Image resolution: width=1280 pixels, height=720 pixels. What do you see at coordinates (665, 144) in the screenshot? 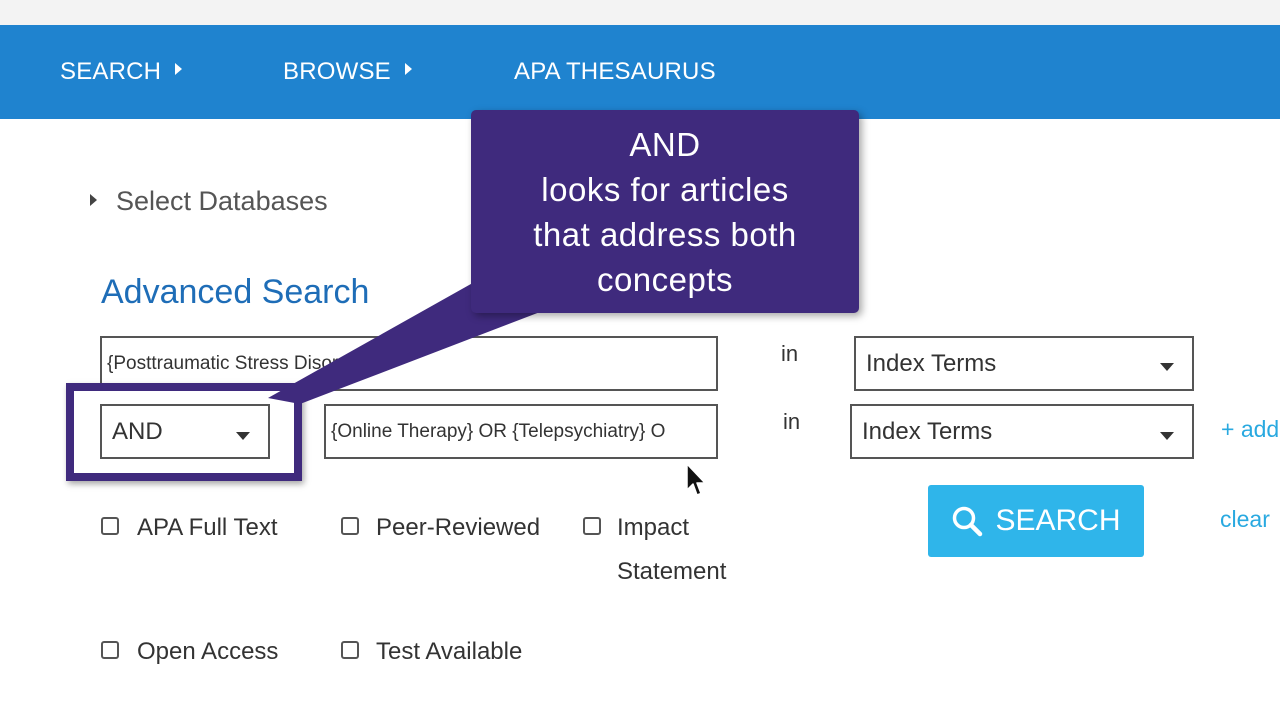
I see `callout-line-1: AND` at bounding box center [665, 144].